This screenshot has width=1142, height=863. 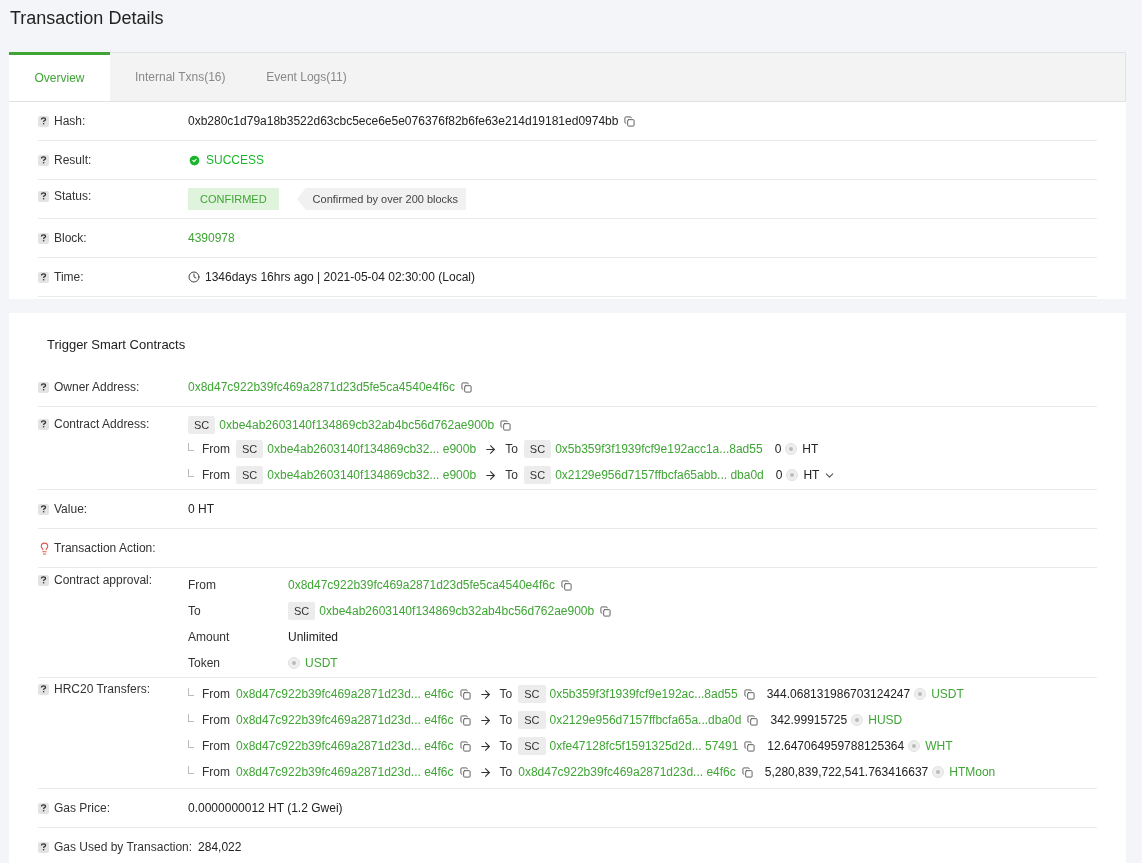 I want to click on field-label: Block:, so click(x=70, y=238).